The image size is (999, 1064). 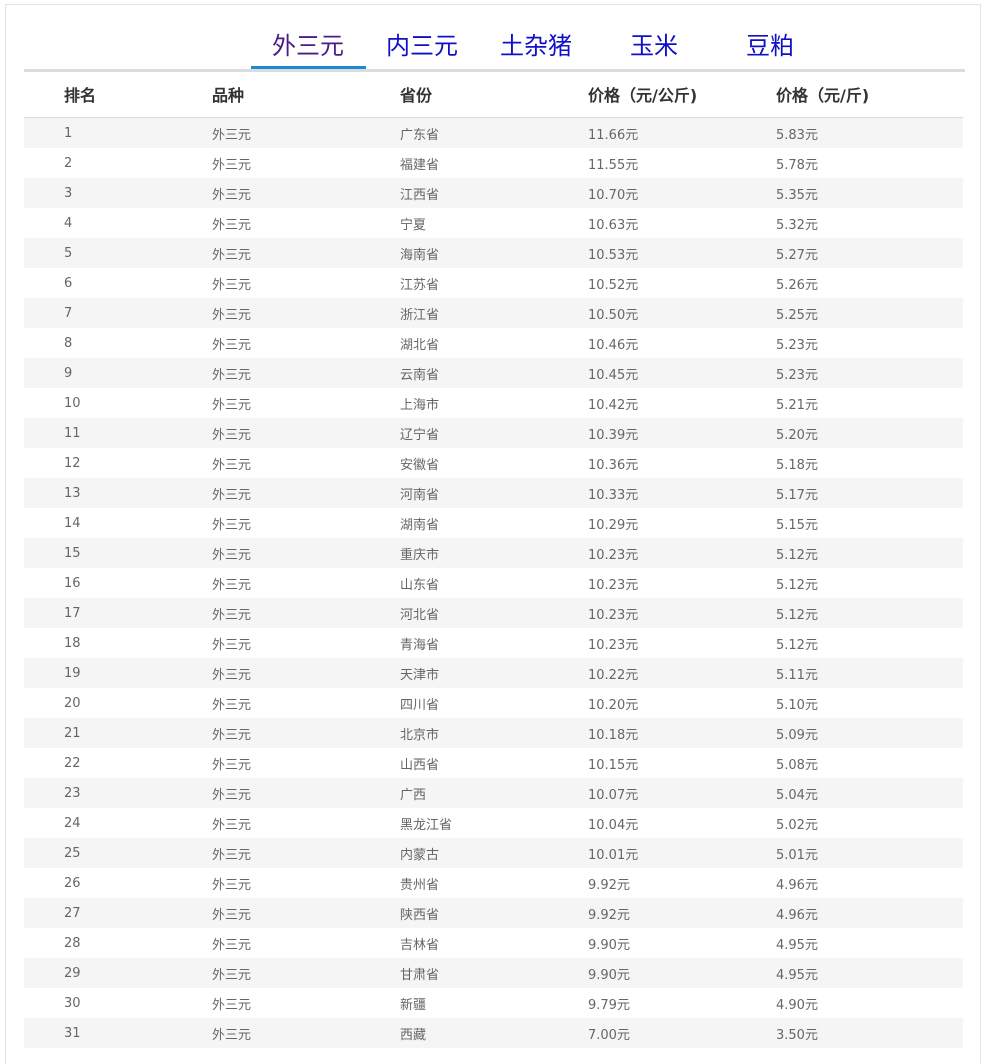 I want to click on price-kg-cell: 10.04元, so click(x=682, y=823).